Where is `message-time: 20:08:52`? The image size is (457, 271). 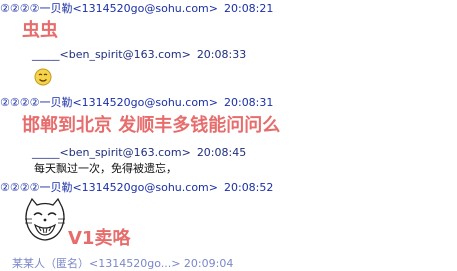
message-time: 20:08:52 is located at coordinates (248, 187).